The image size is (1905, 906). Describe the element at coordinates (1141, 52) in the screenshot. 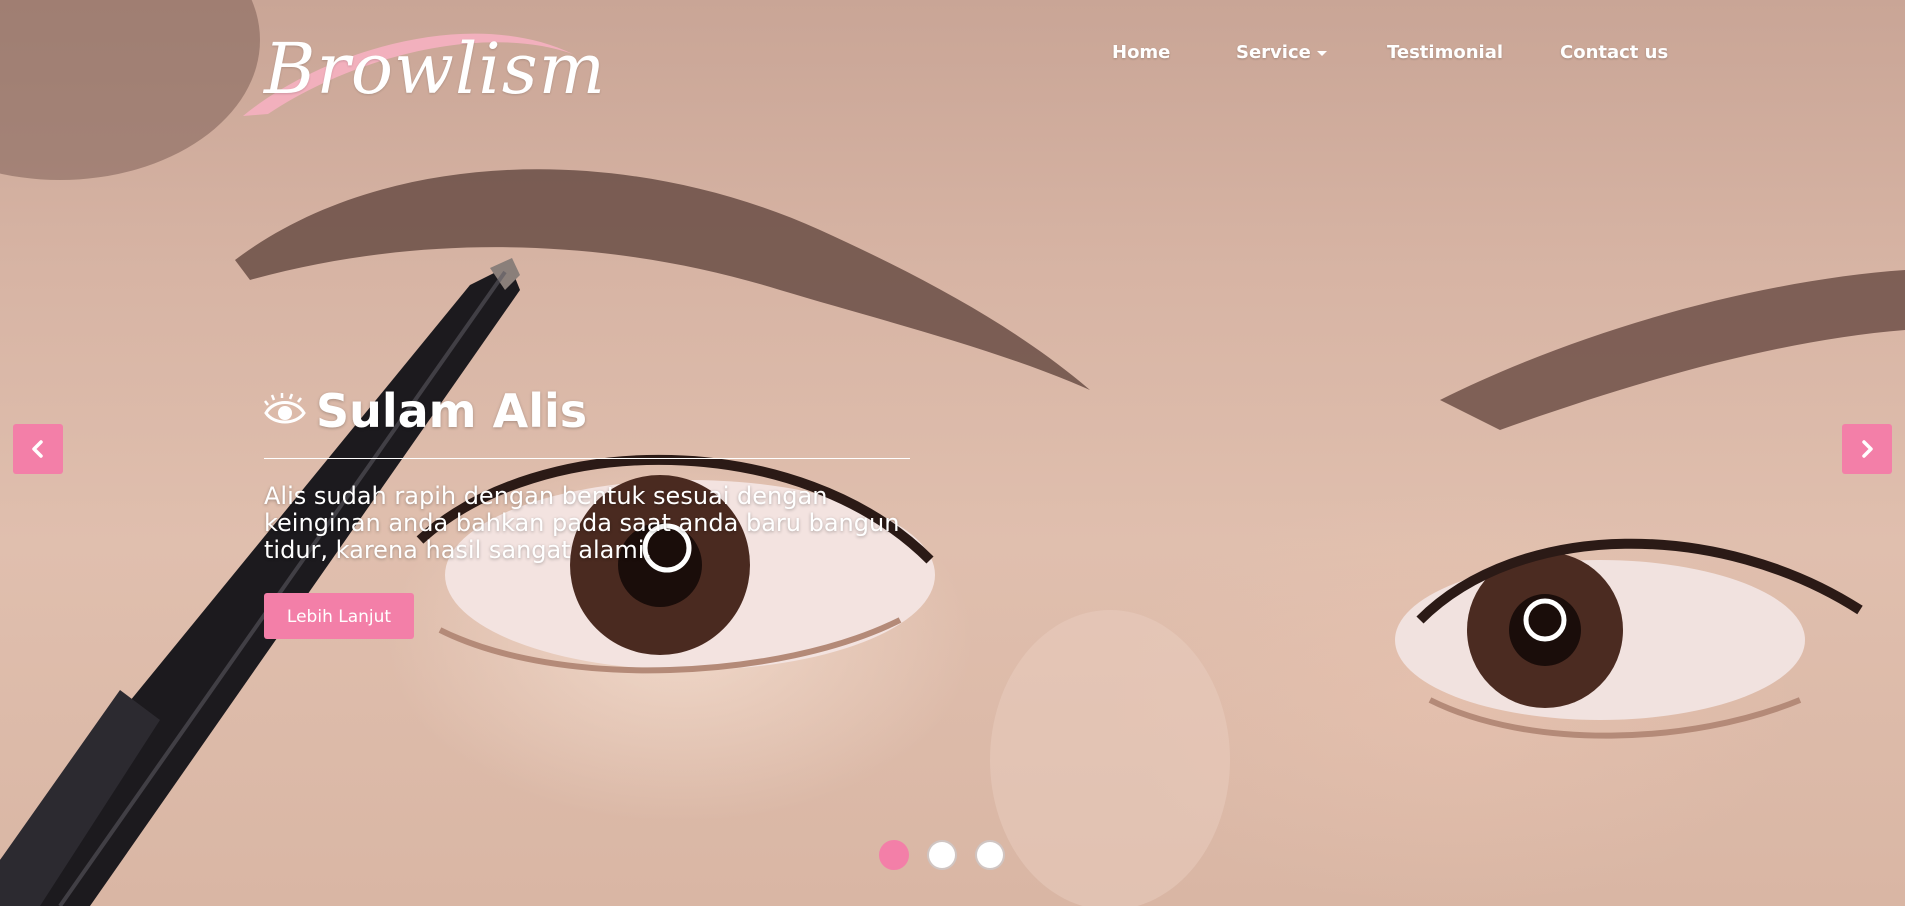

I see `nav-home: Home` at that location.